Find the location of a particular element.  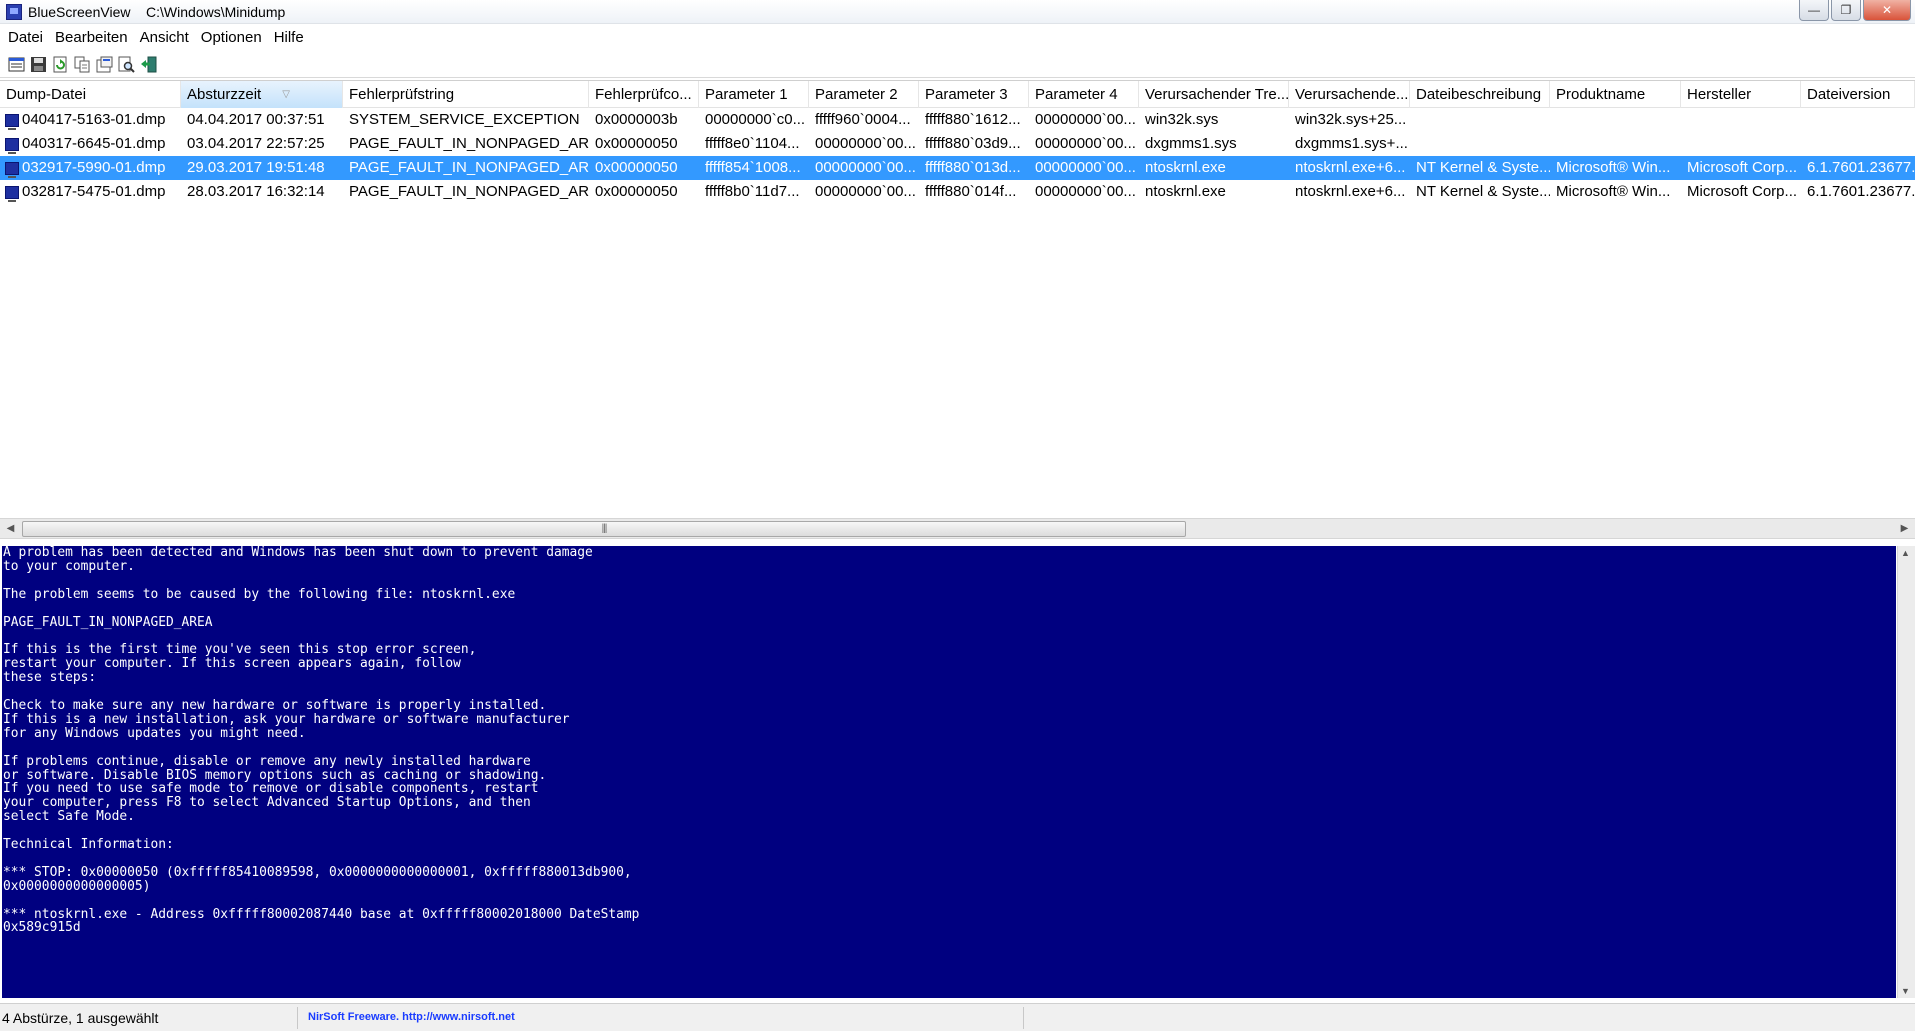

cell-dump-file: 032917-5990-01.dmp is located at coordinates (90, 168).